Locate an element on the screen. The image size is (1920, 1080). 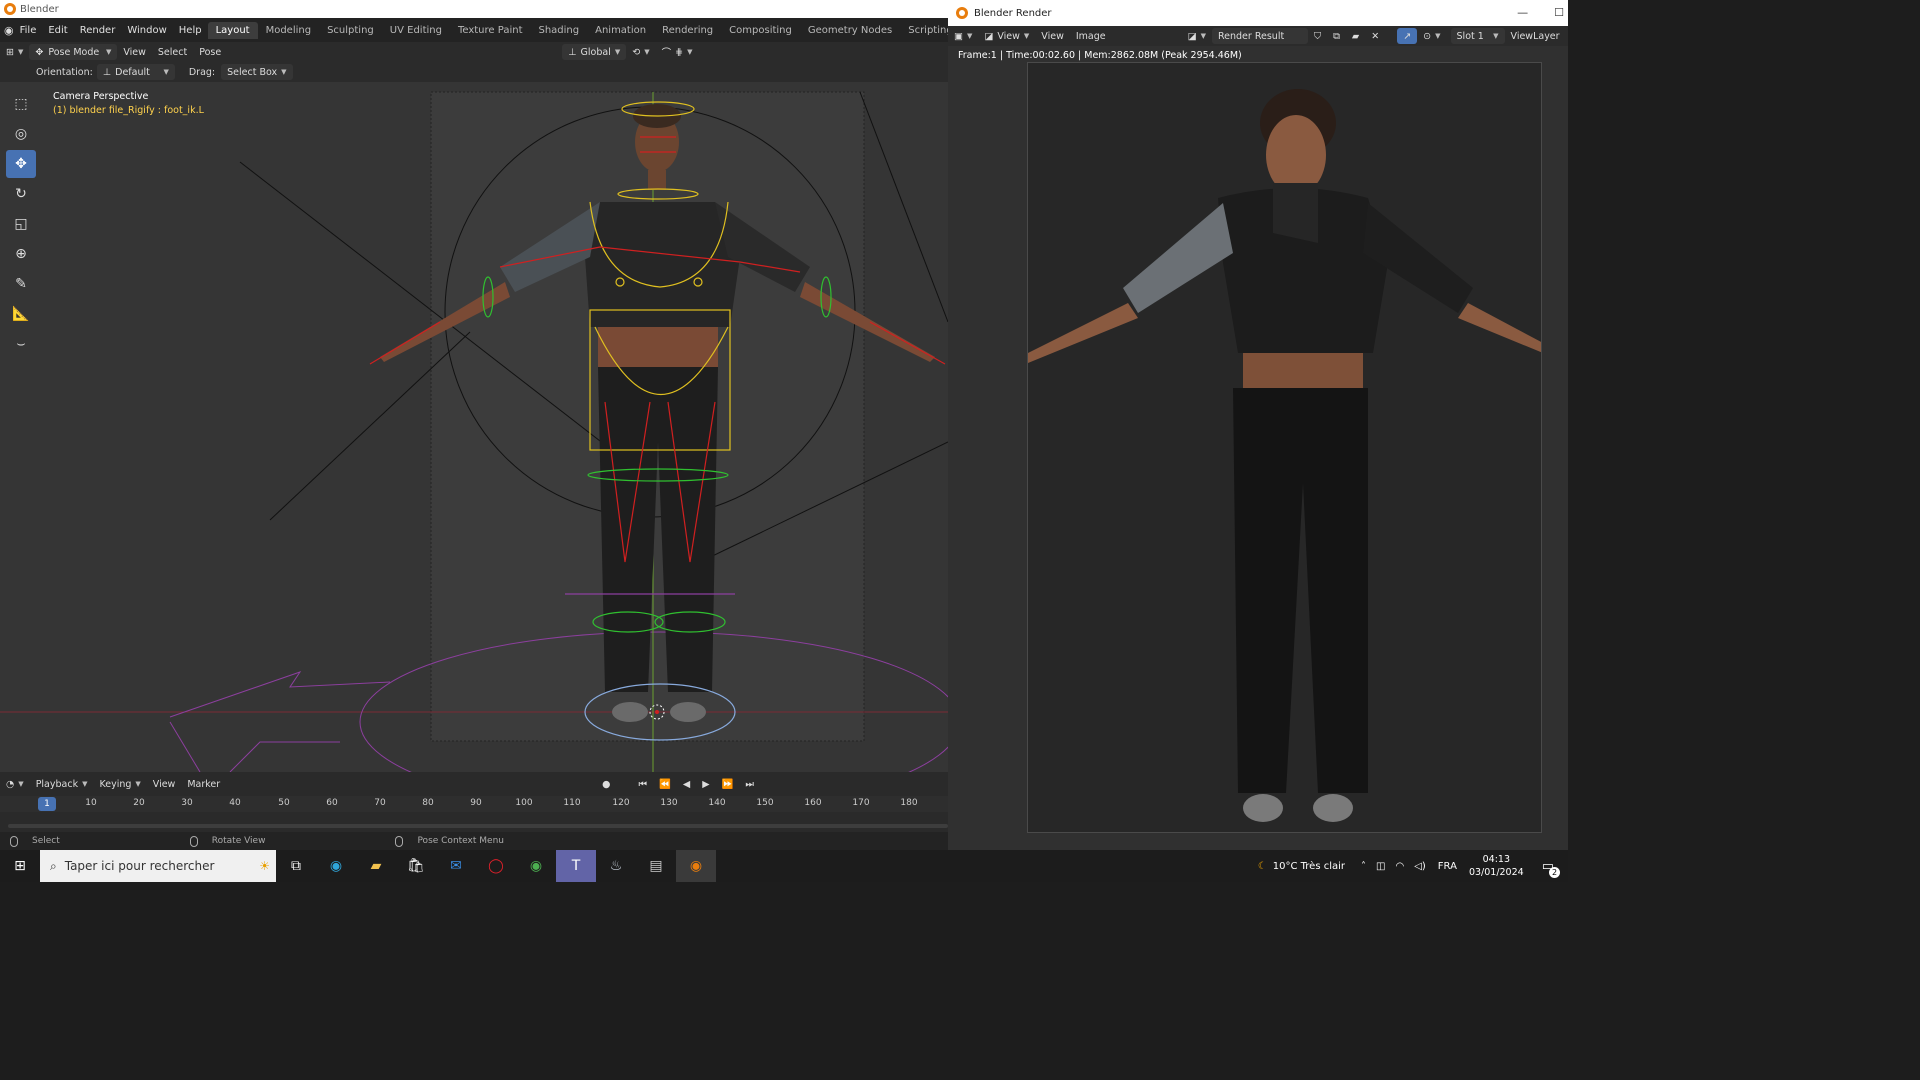
wifi-icon: ◠ is located at coordinates (1399, 866).